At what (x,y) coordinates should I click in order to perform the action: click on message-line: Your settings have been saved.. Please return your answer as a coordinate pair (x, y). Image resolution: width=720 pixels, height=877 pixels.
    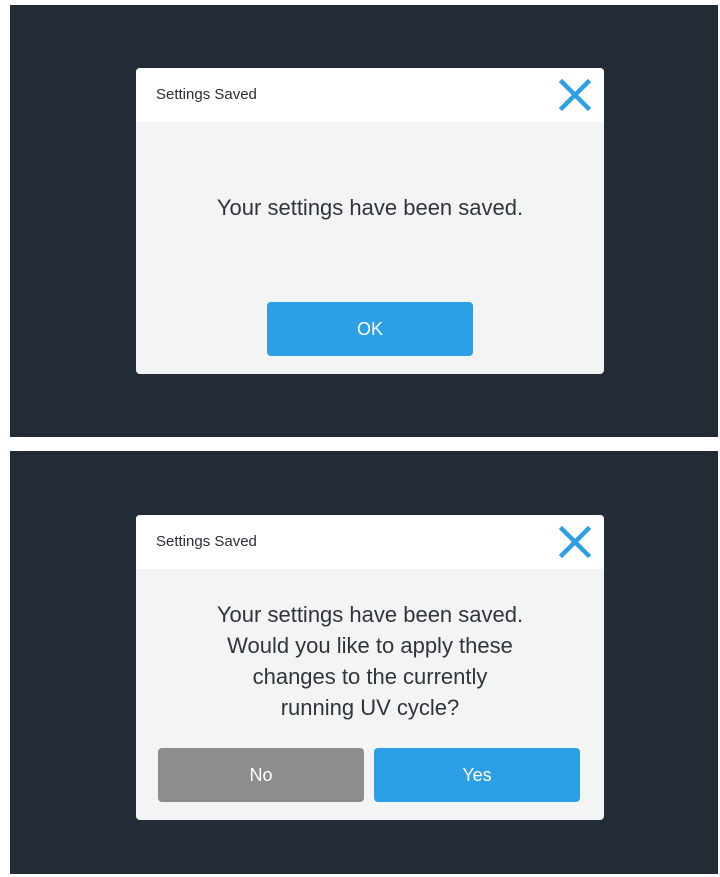
    Looking at the image, I should click on (370, 614).